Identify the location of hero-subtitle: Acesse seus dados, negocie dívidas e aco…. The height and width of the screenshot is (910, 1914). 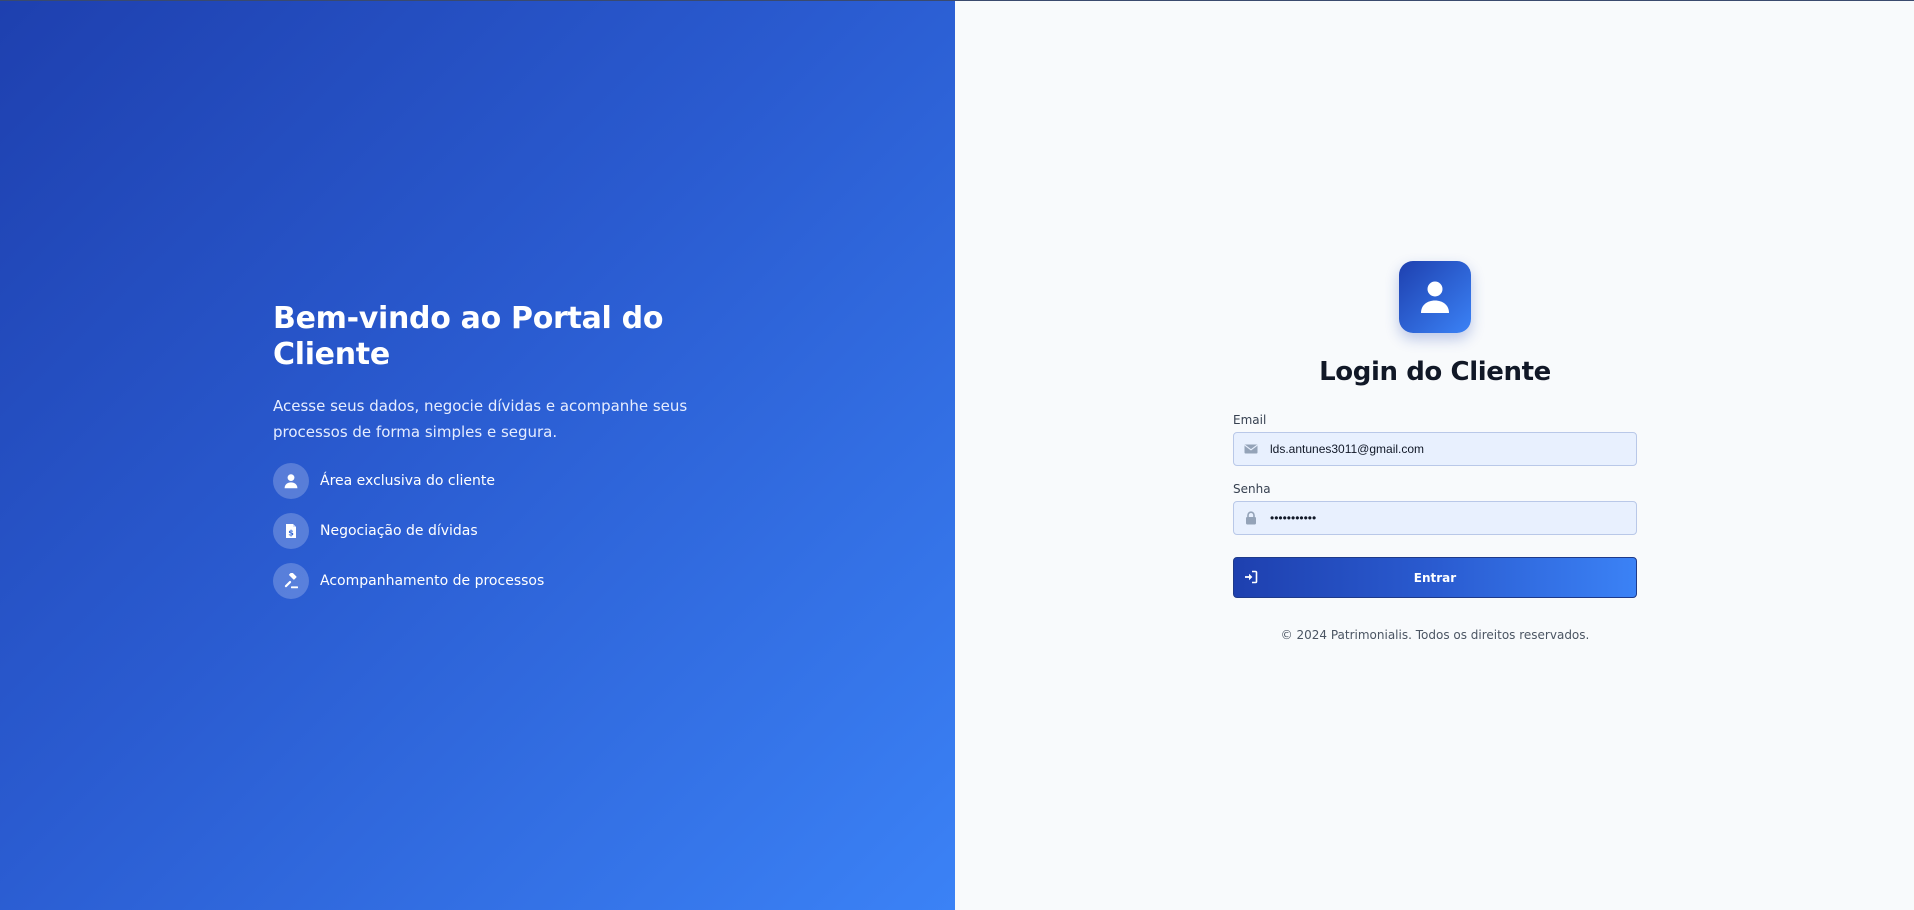
(480, 419).